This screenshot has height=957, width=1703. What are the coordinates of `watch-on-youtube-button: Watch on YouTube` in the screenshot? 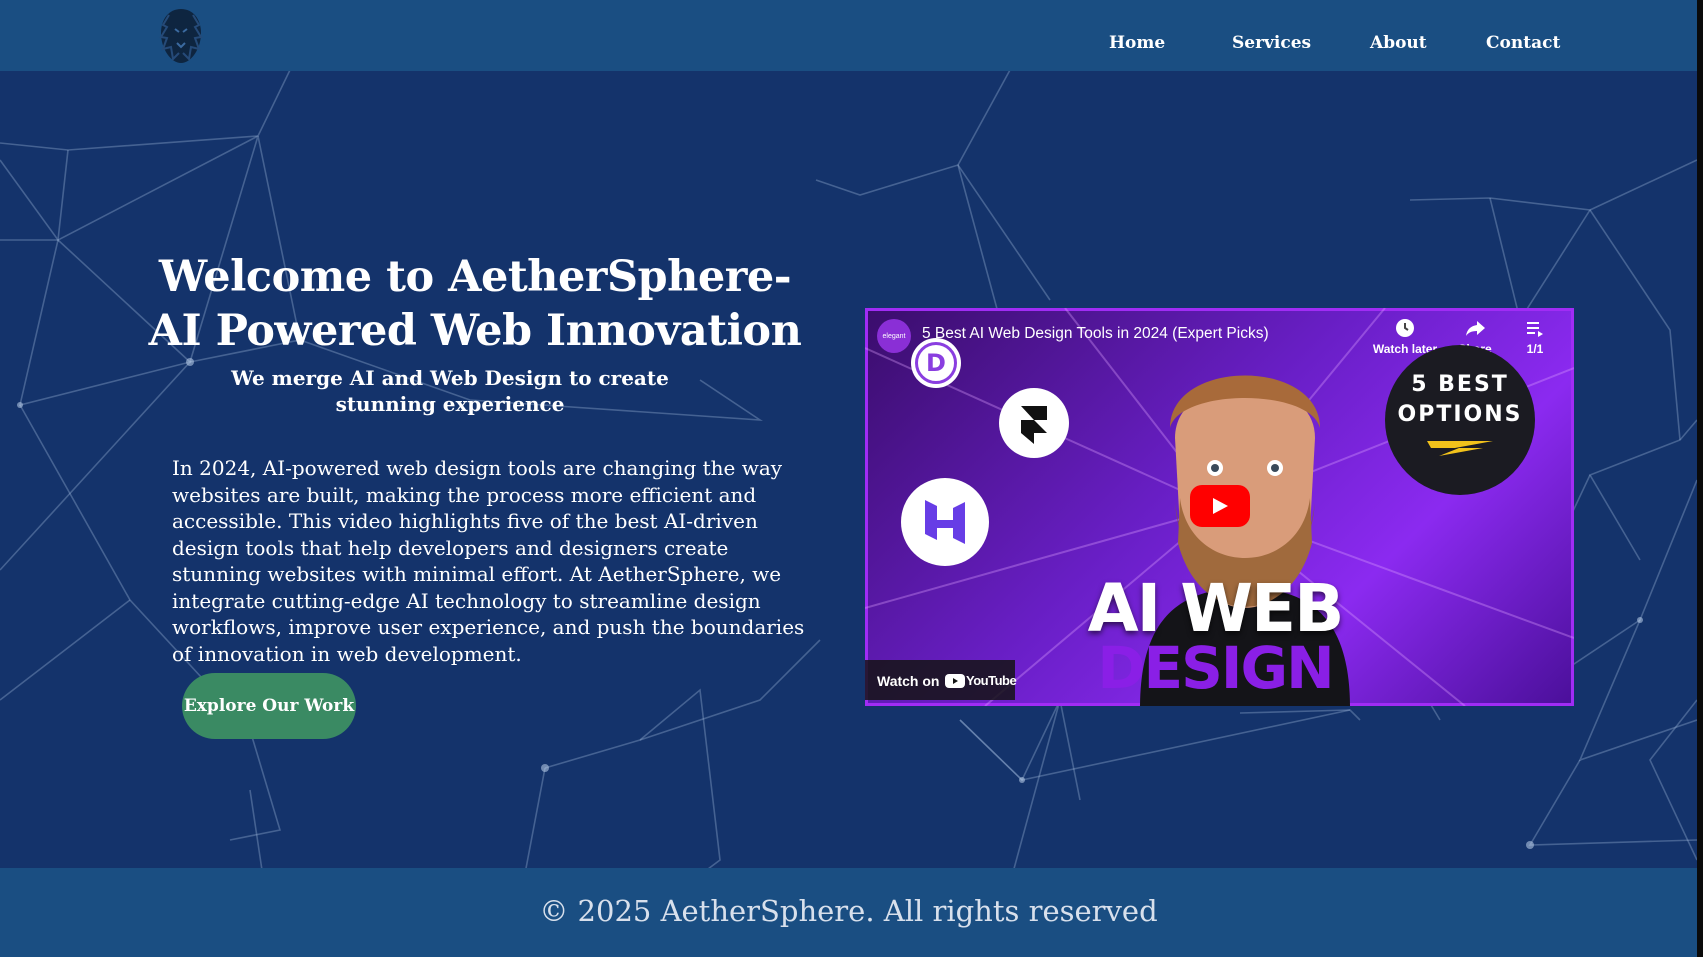 It's located at (941, 680).